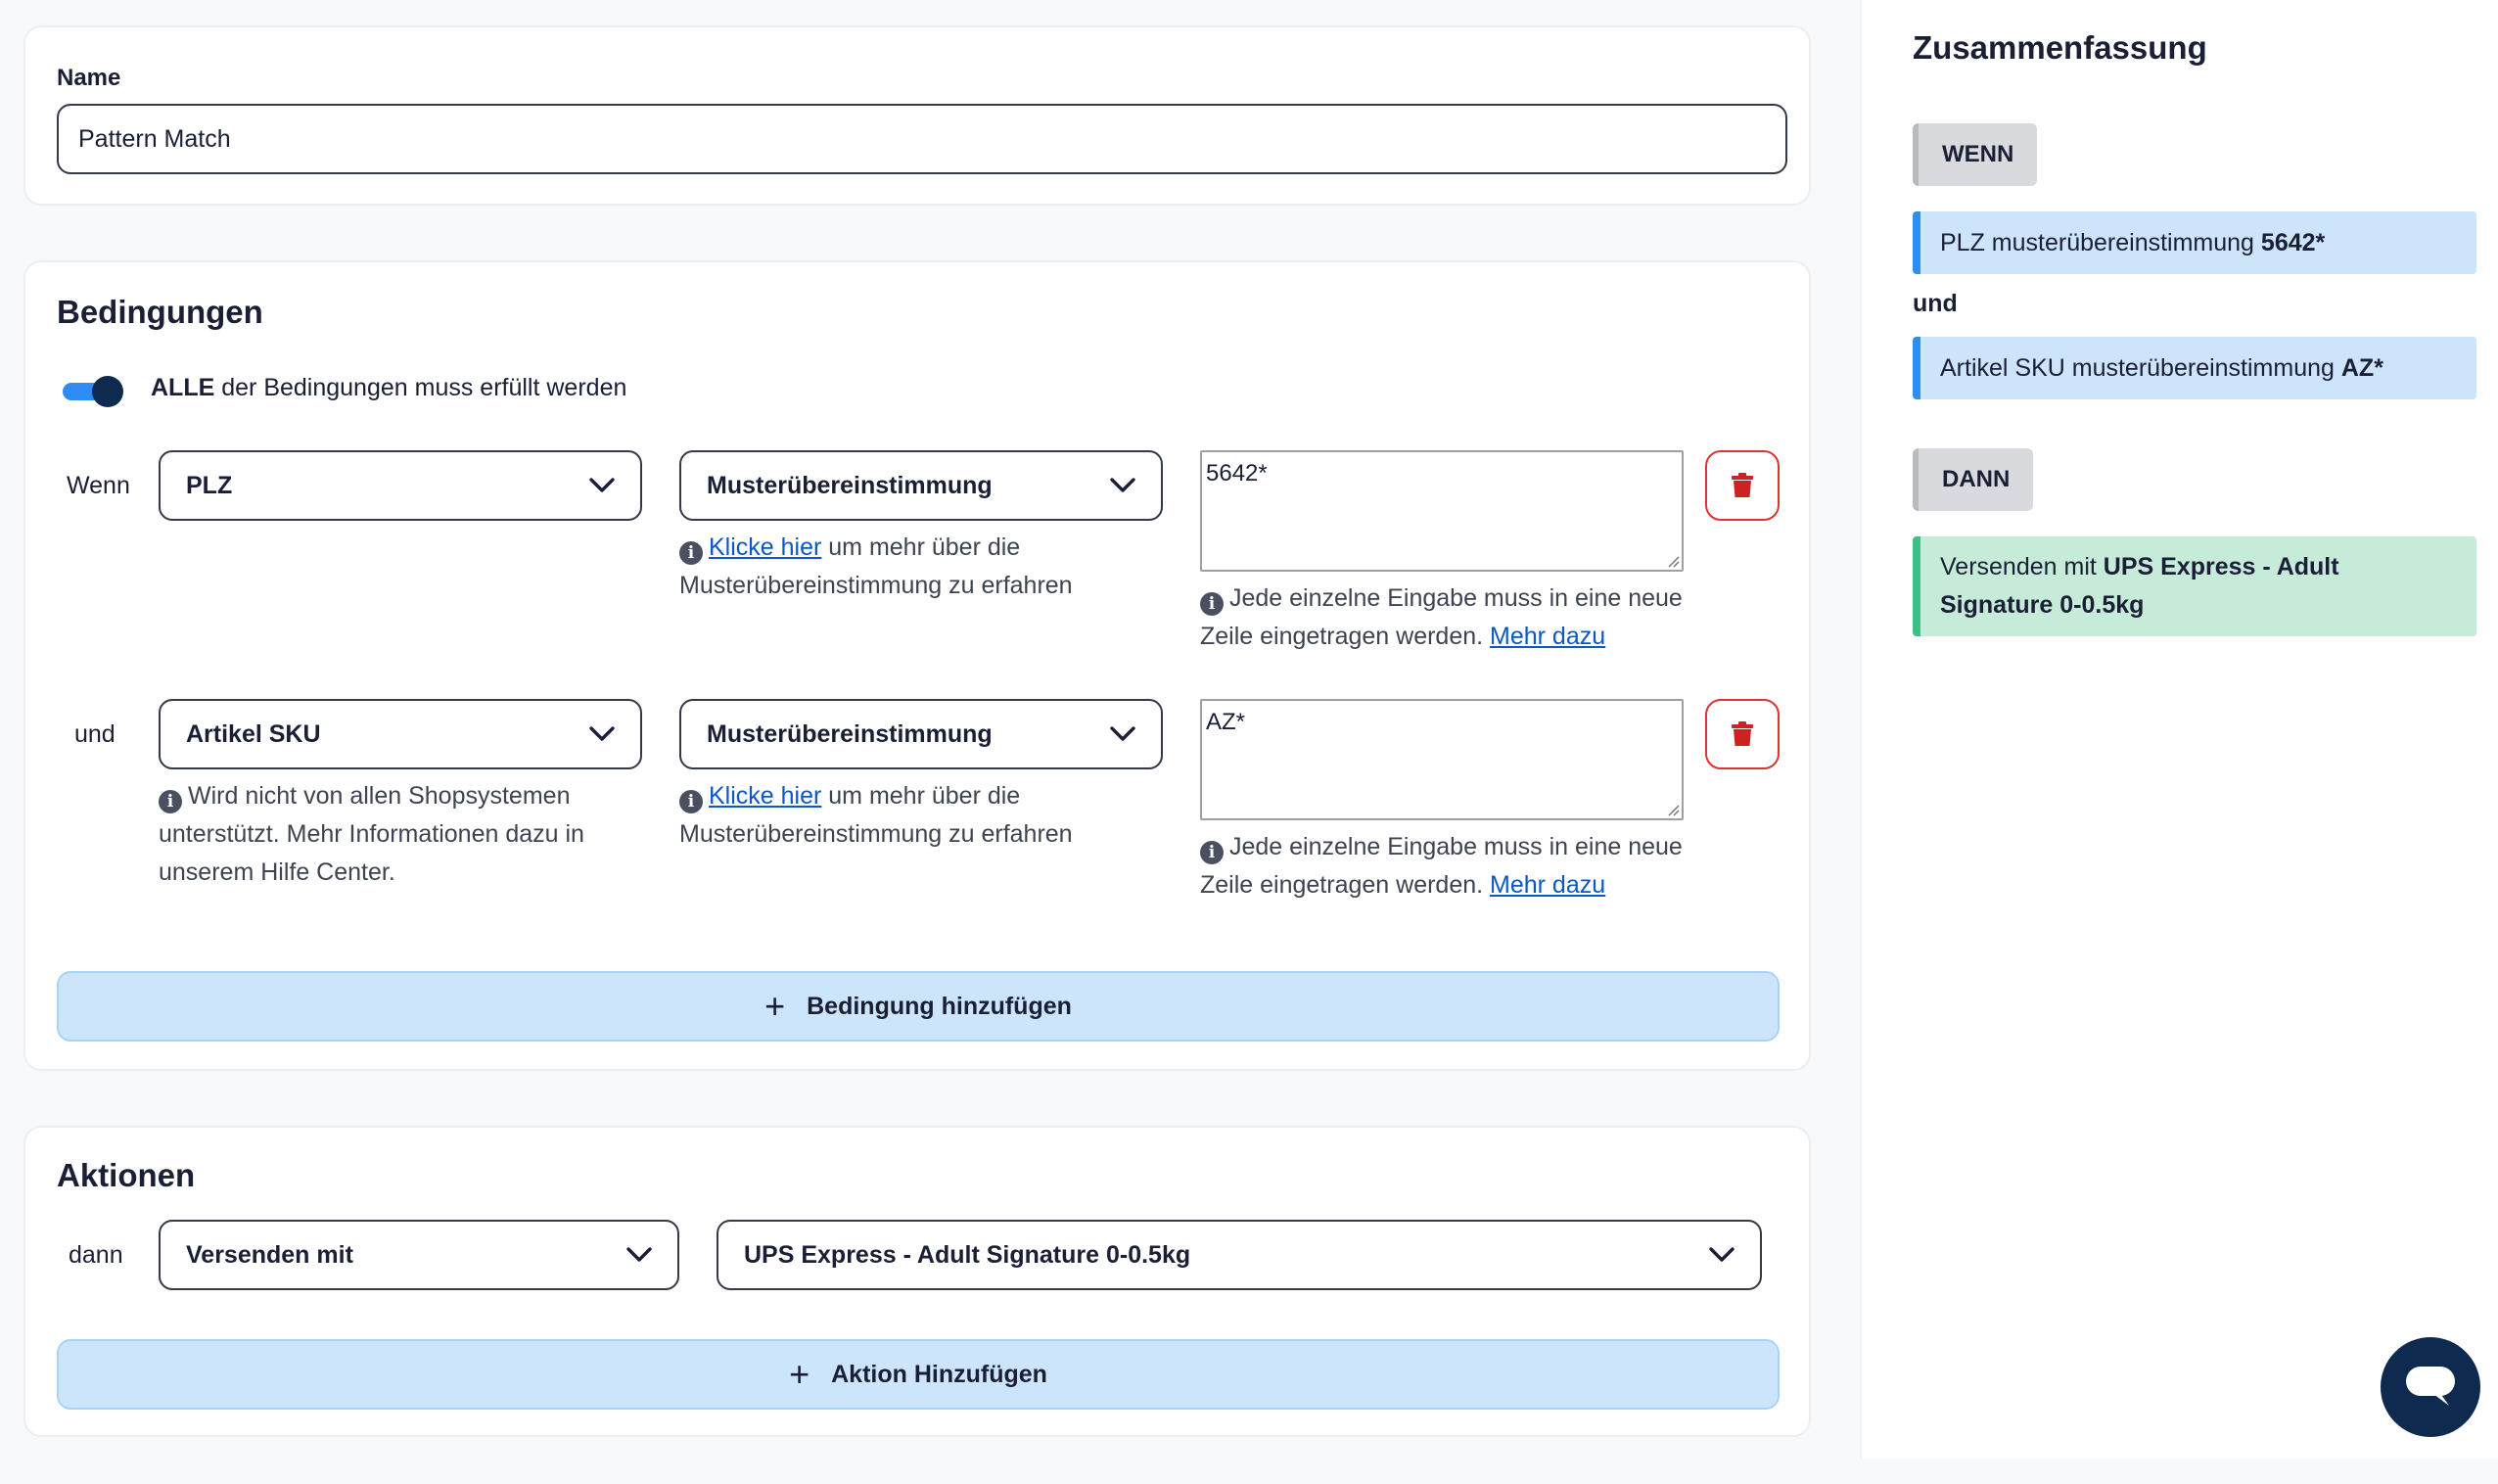 Image resolution: width=2498 pixels, height=1484 pixels. What do you see at coordinates (2361, 367) in the screenshot?
I see `summary-condition-value: AZ*` at bounding box center [2361, 367].